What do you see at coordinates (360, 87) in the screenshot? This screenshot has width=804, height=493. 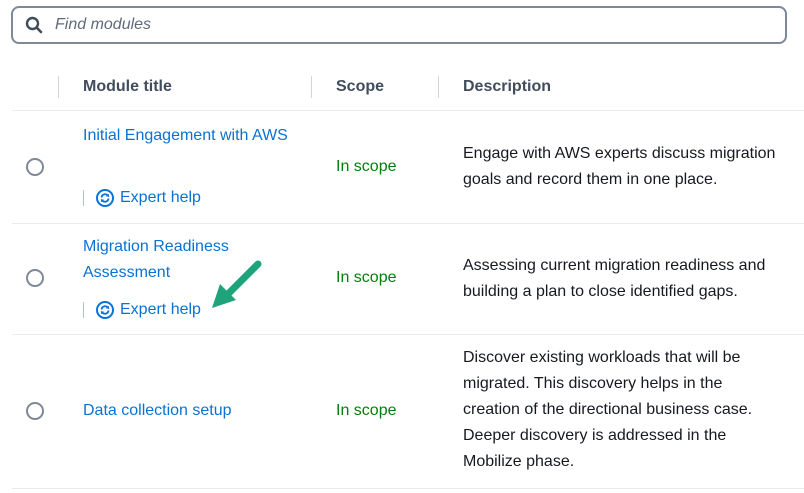 I see `column-header-scope: Scope` at bounding box center [360, 87].